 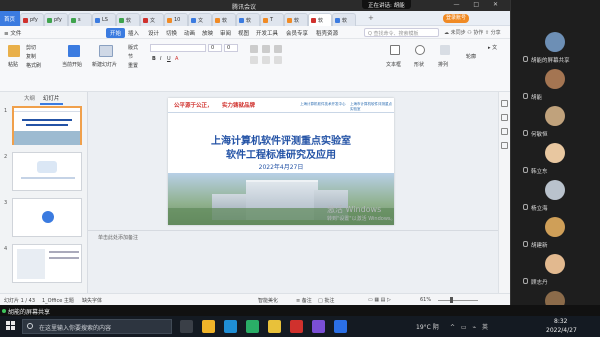 I want to click on clock-date: 2022/4/27, so click(x=561, y=330).